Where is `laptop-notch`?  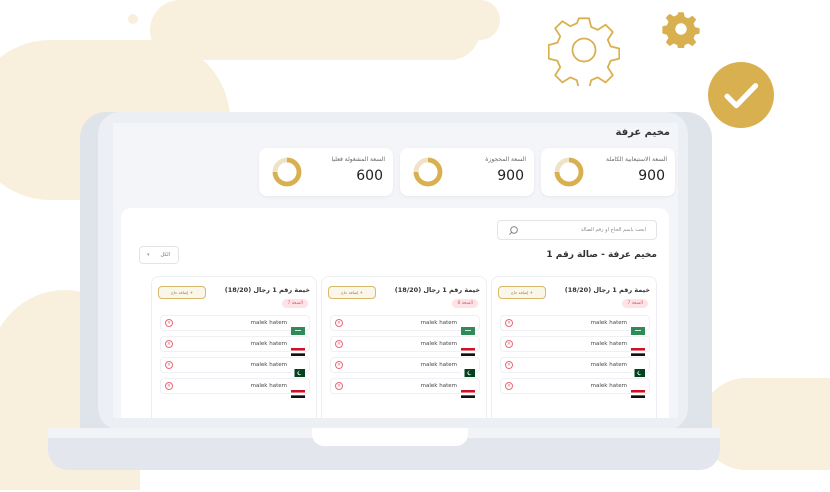 laptop-notch is located at coordinates (390, 437).